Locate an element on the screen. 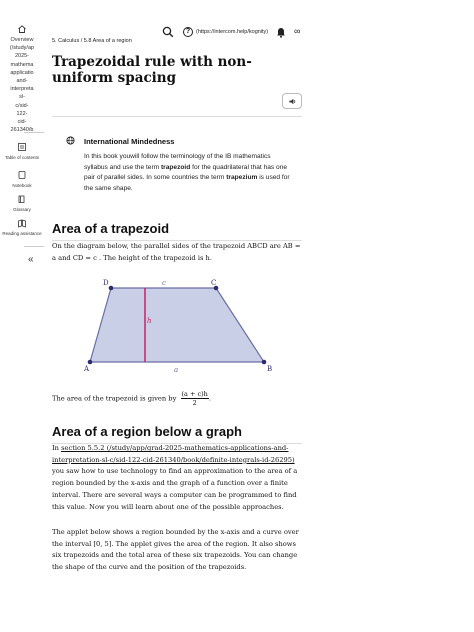 The image size is (474, 632). help-link: (https://intercom.help/kognity) is located at coordinates (232, 32).